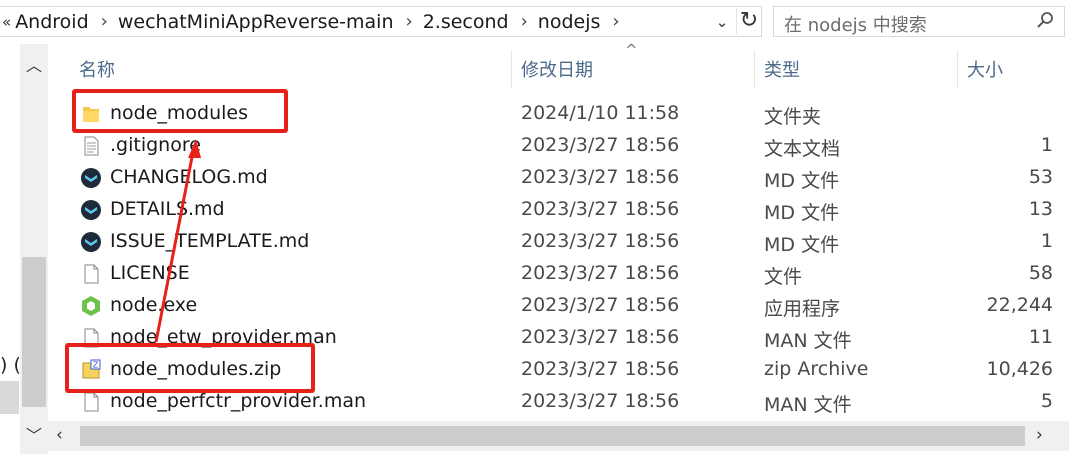  I want to click on file-name: LICENSE, so click(150, 273).